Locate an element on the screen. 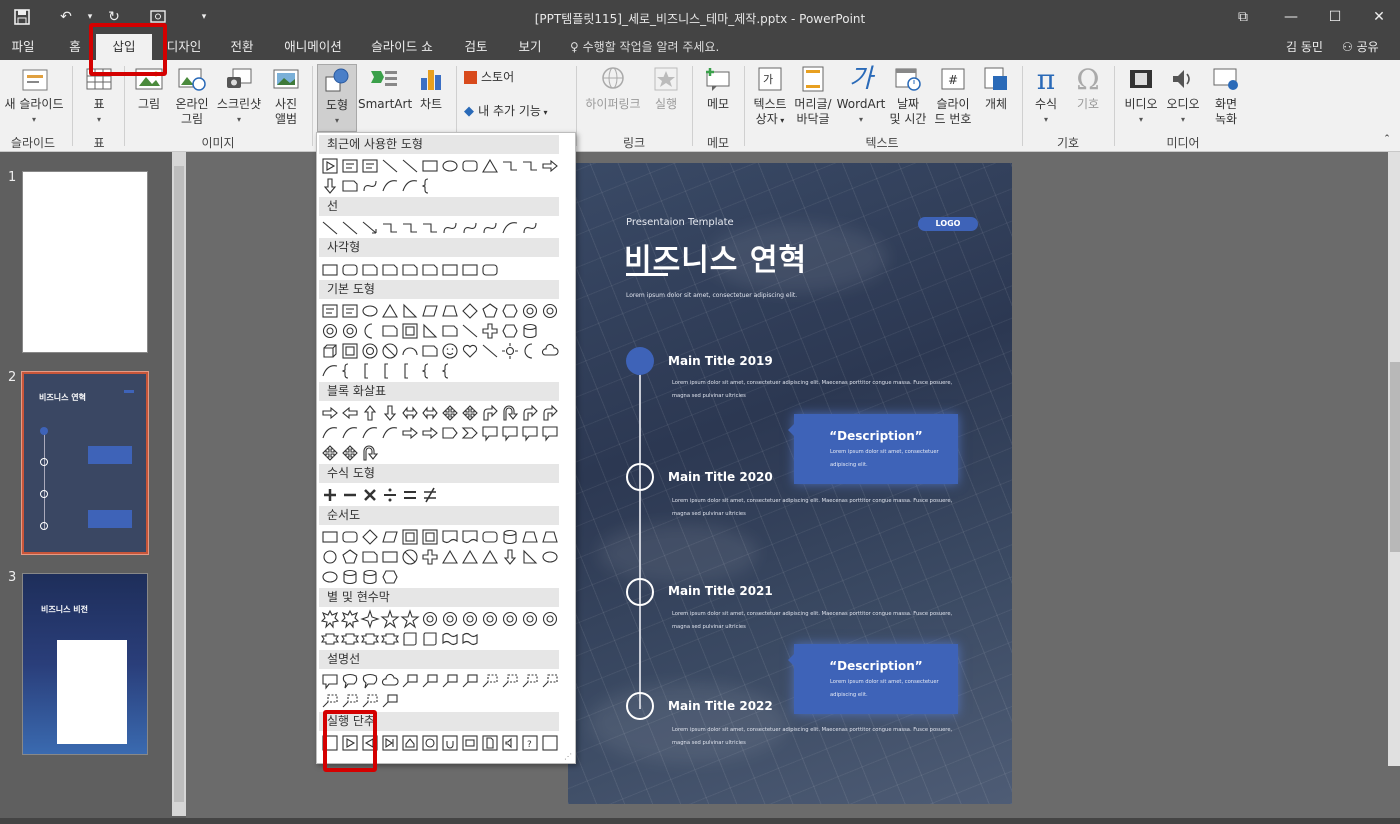 This screenshot has height=824, width=1400. shape-circ-icon is located at coordinates (330, 557).